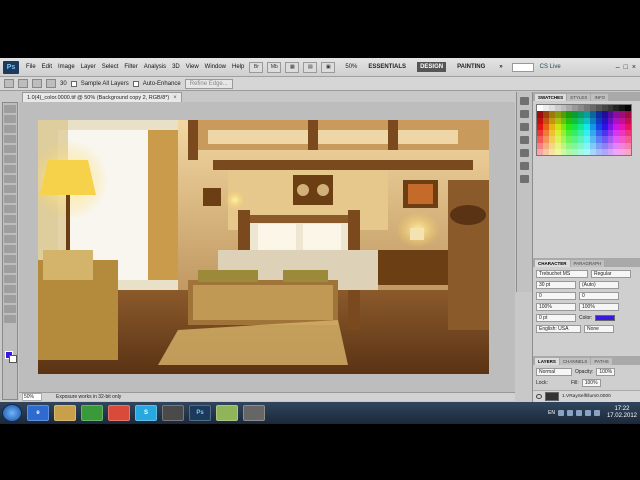 The image size is (640, 480). Describe the element at coordinates (586, 396) in the screenshot. I see `layer-row: 1.VRaySelfIllum0.0000` at that location.